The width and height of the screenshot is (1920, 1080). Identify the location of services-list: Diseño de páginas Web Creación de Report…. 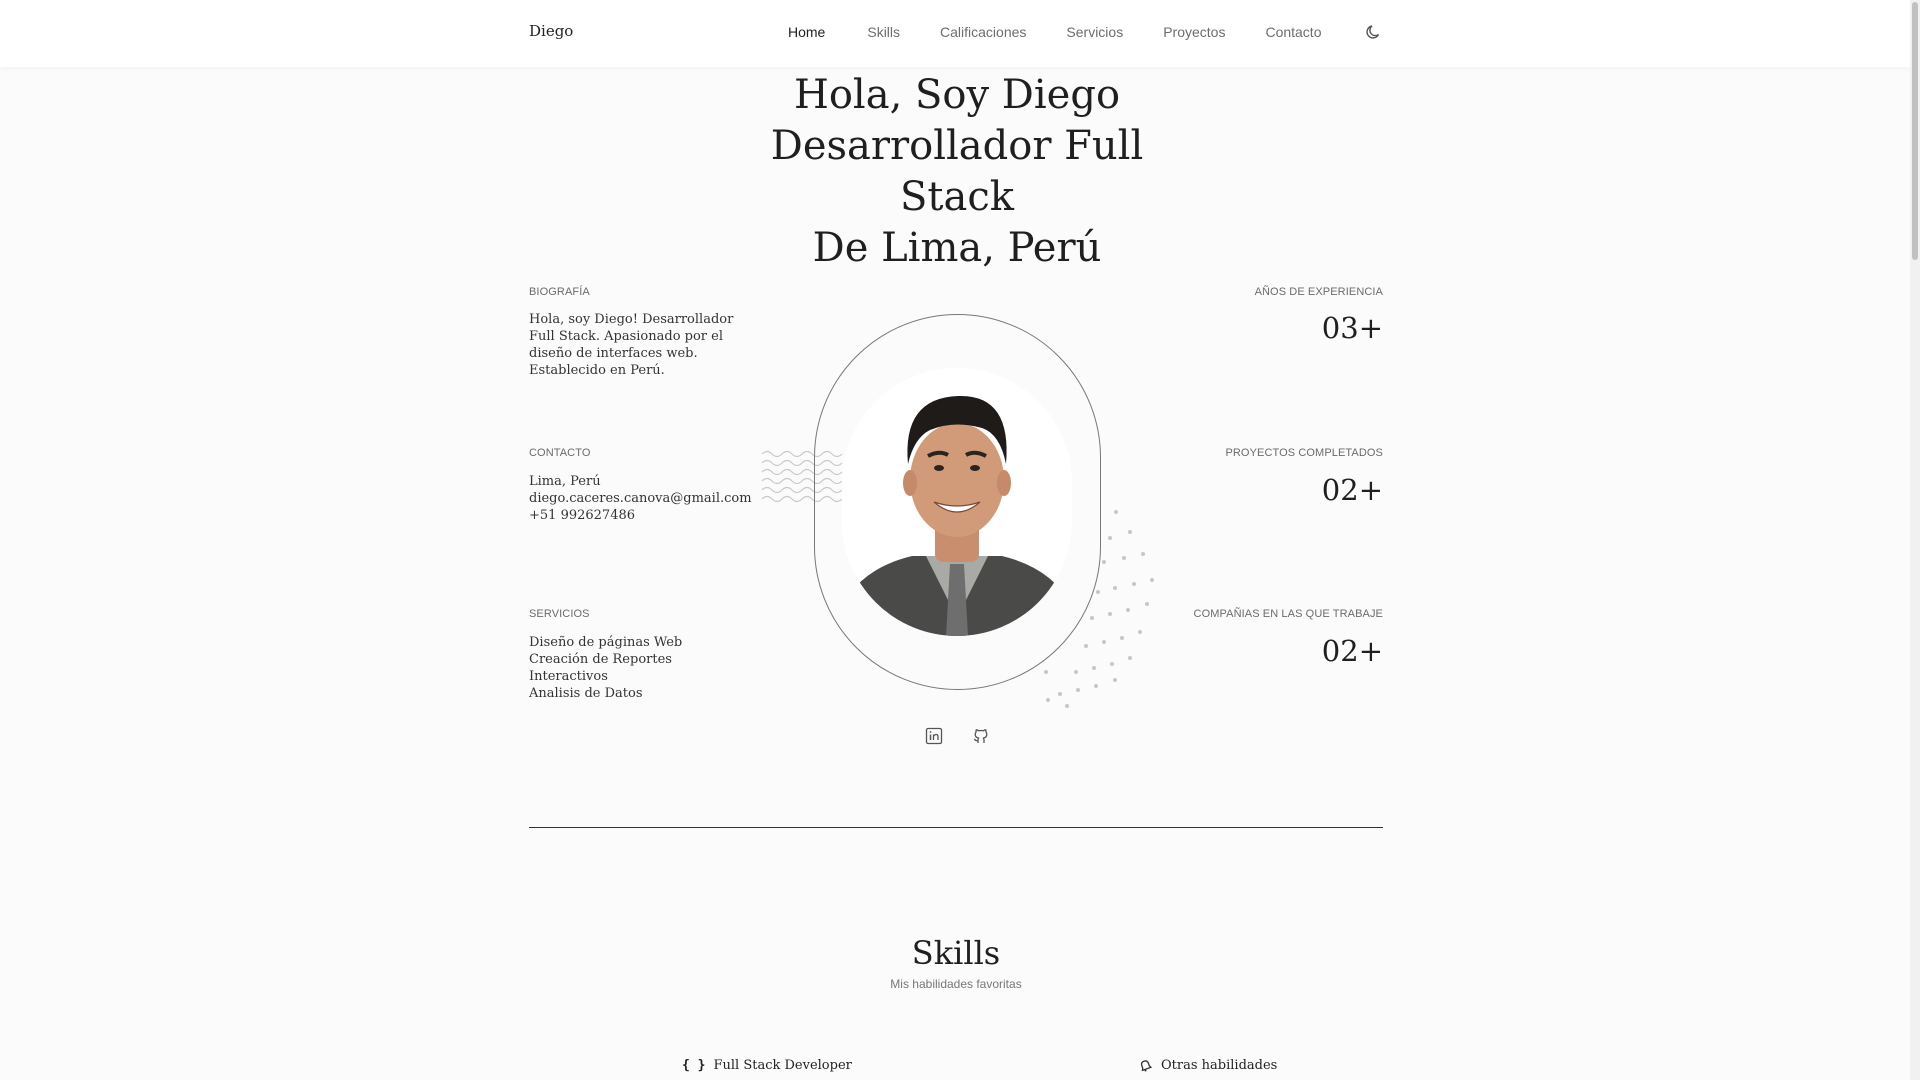
(605, 668).